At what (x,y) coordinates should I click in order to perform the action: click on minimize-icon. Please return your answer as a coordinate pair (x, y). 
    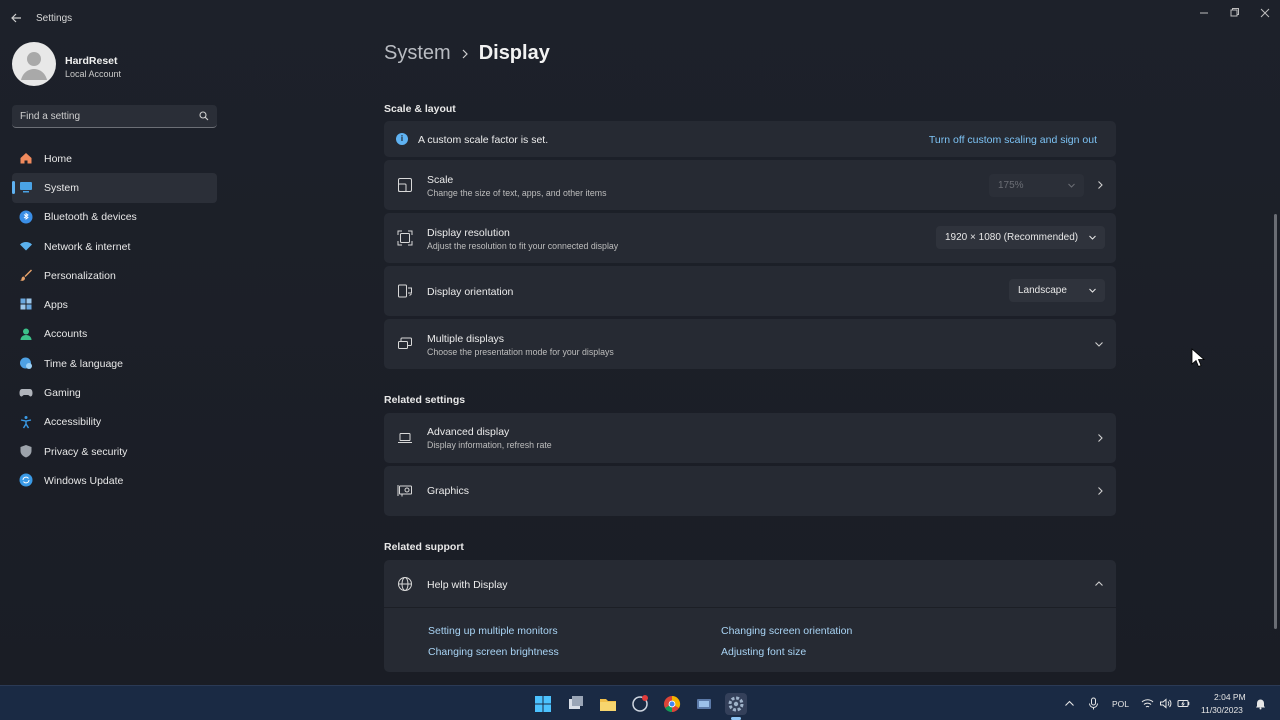
    Looking at the image, I should click on (1204, 13).